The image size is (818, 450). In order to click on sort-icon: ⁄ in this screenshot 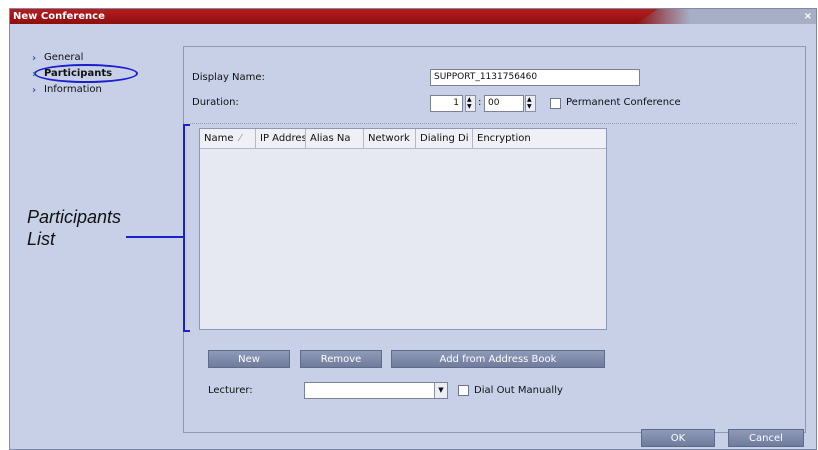, I will do `click(240, 138)`.